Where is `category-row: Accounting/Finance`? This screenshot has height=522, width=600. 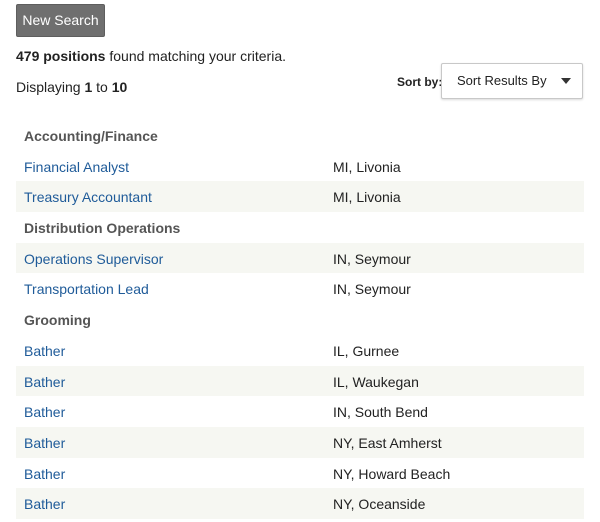
category-row: Accounting/Finance is located at coordinates (300, 135).